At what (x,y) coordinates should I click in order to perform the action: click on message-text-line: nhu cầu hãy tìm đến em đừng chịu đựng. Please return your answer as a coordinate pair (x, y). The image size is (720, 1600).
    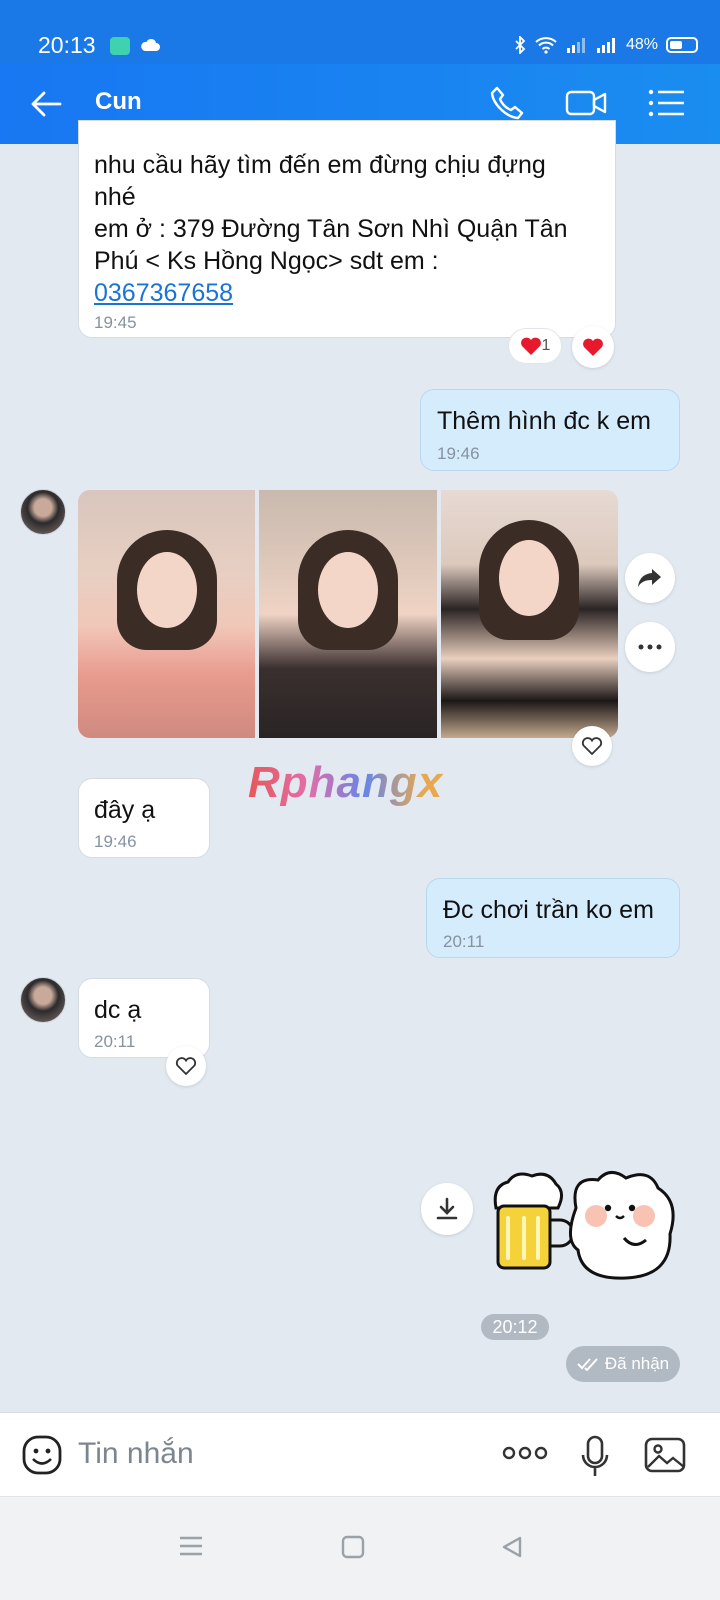
    Looking at the image, I should click on (320, 165).